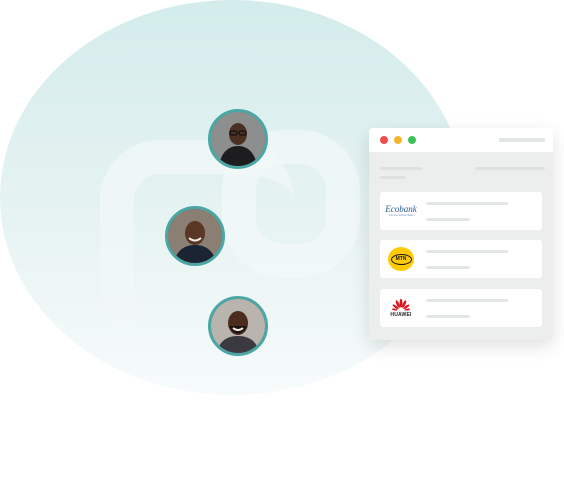 This screenshot has width=564, height=485. I want to click on app-window: Ecobank The Pan African Bank MTN HUAWEI, so click(461, 234).